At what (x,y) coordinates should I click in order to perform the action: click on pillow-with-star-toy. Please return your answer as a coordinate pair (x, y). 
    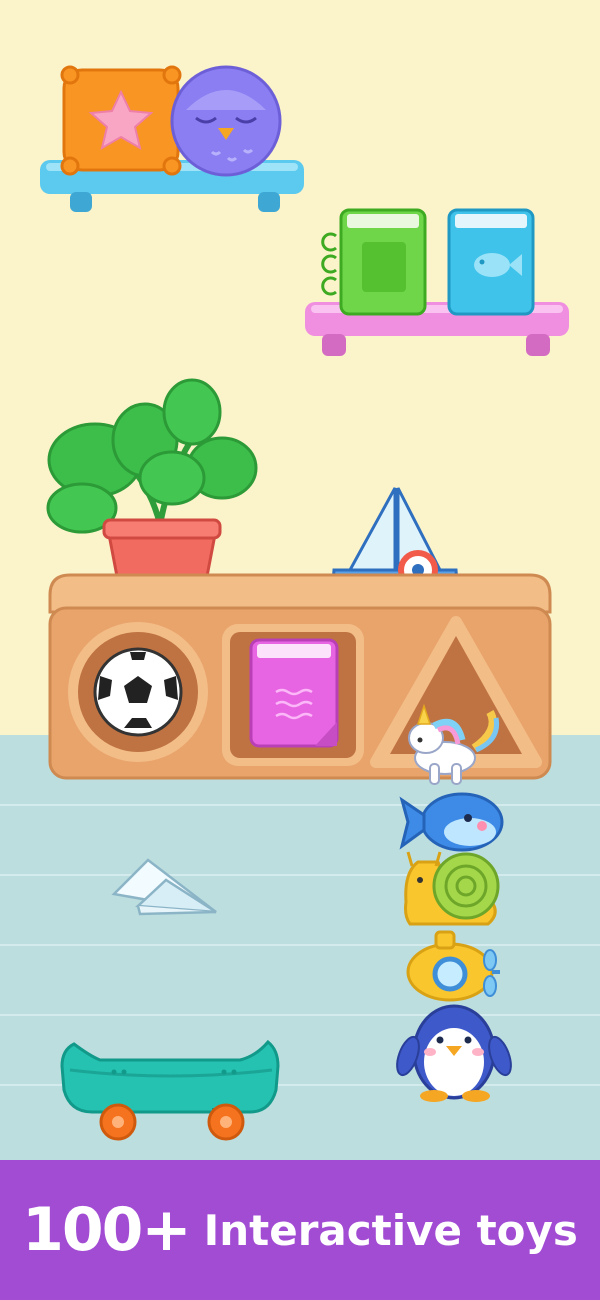
    Looking at the image, I should click on (121, 120).